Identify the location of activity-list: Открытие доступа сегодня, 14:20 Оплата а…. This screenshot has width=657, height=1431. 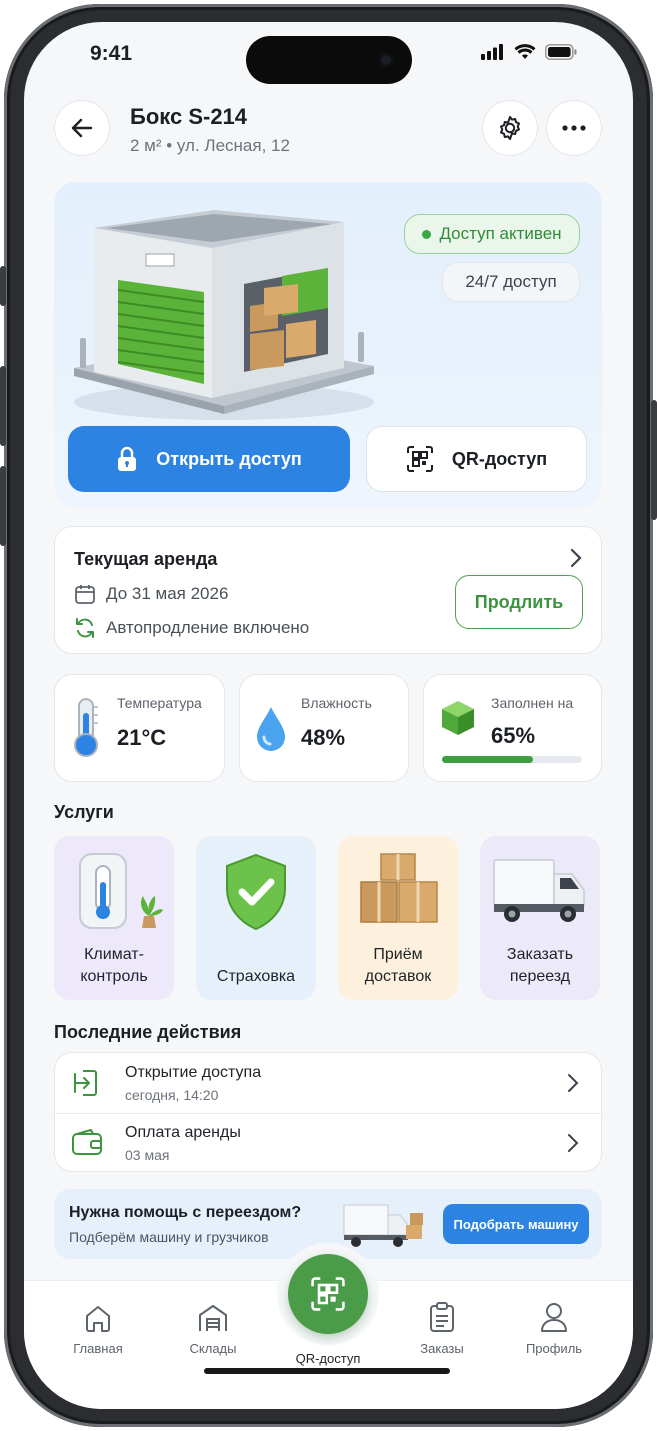
(328, 1112).